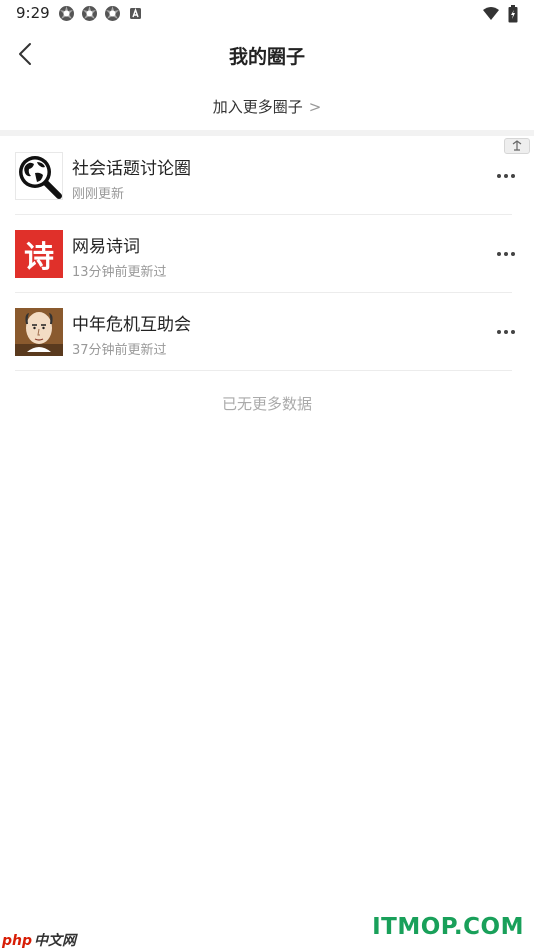  I want to click on itmop-watermark: ITMOP.COM, so click(448, 927).